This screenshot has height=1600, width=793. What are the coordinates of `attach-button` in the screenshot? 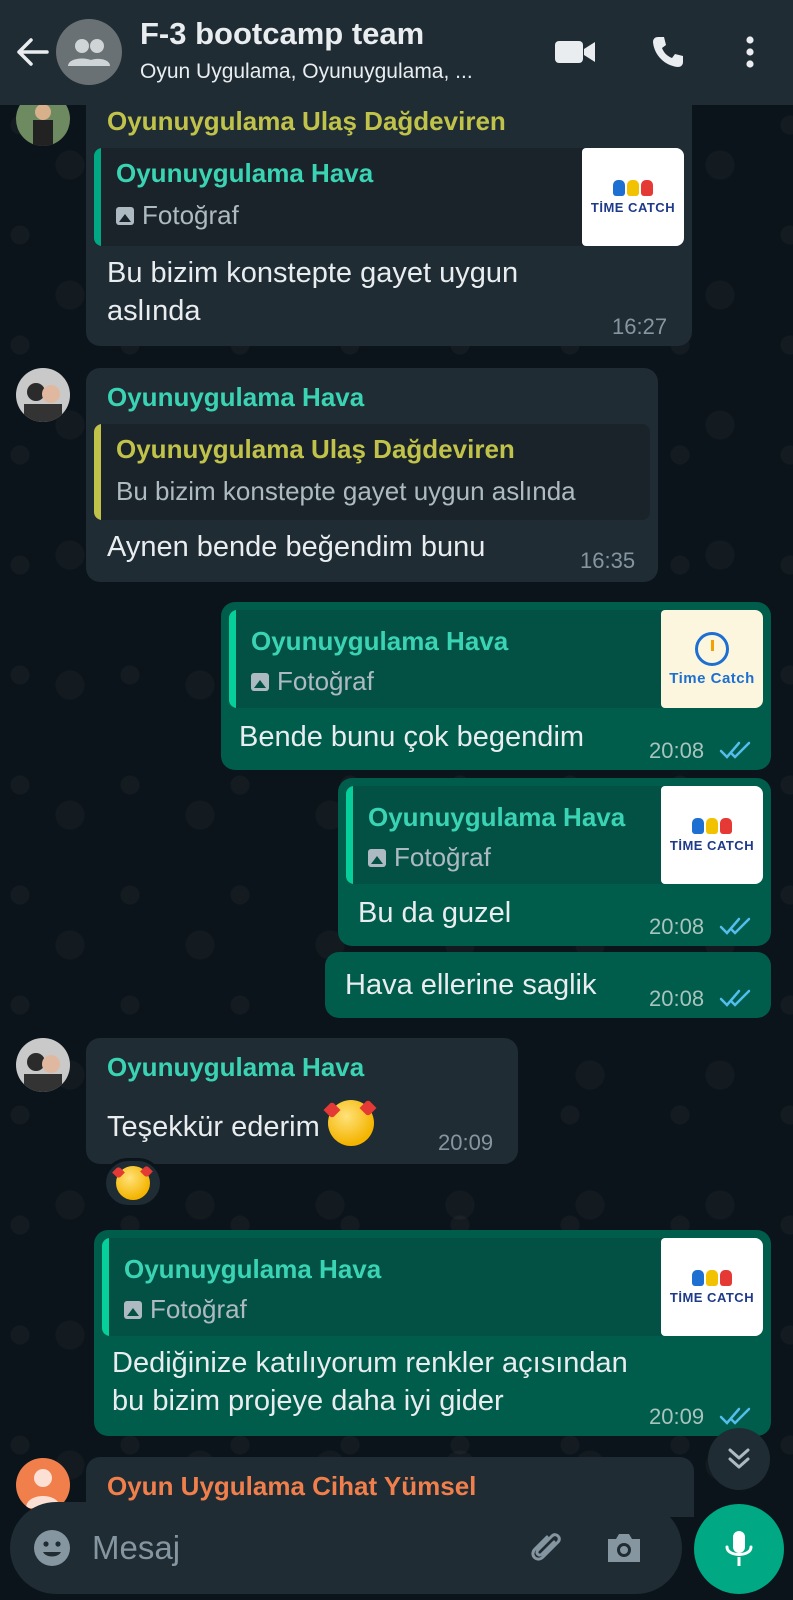 It's located at (546, 1548).